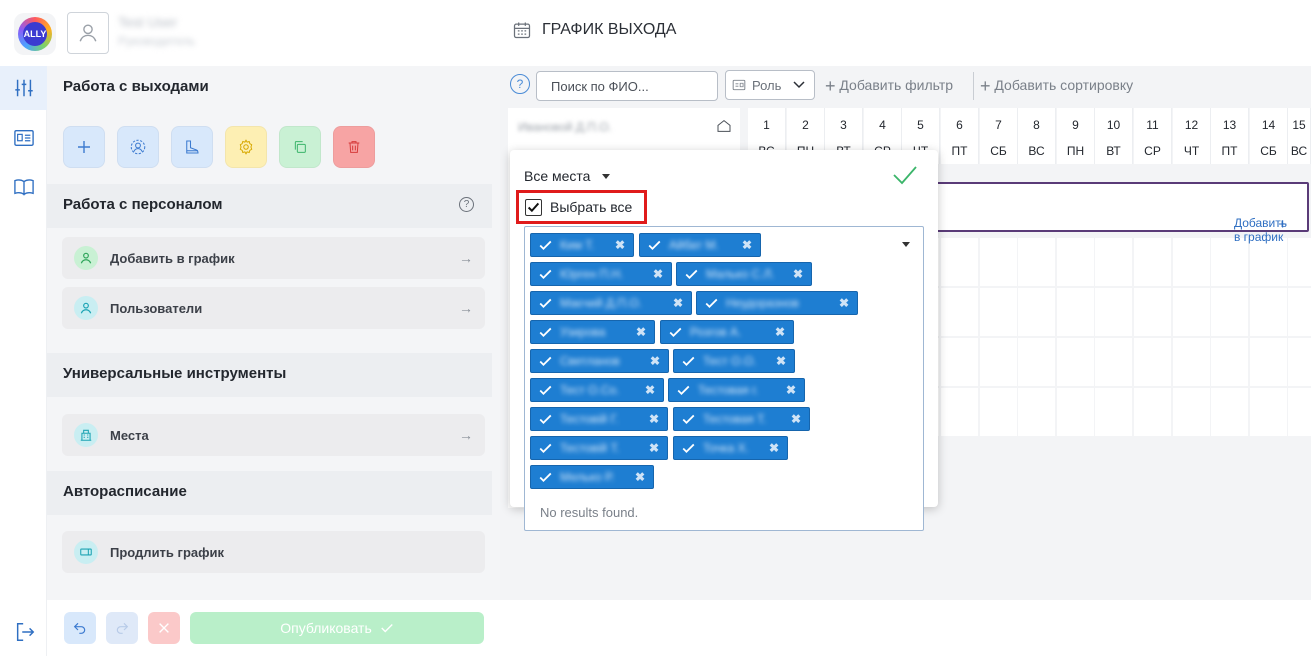 The height and width of the screenshot is (656, 1311). What do you see at coordinates (567, 176) in the screenshot?
I see `places-select: Все места` at bounding box center [567, 176].